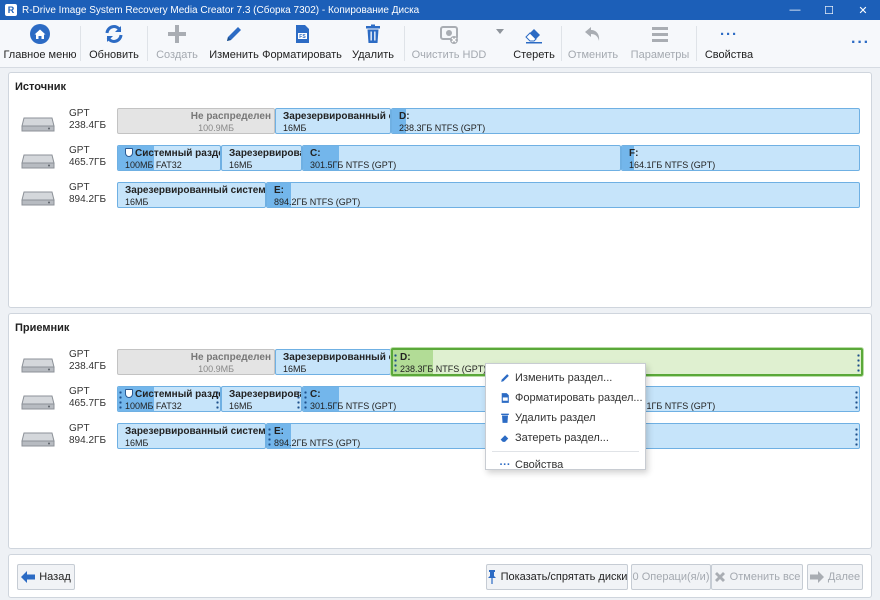 The width and height of the screenshot is (880, 600). Describe the element at coordinates (177, 34) in the screenshot. I see `plus-icon` at that location.